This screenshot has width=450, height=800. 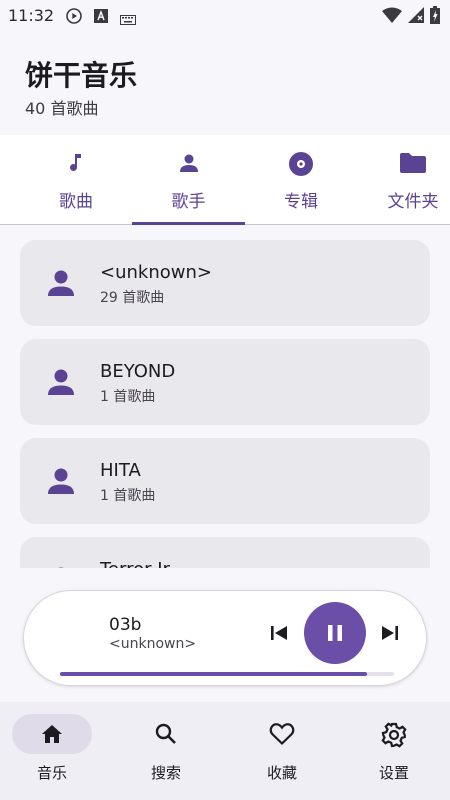 I want to click on artist-name: BEYOND, so click(x=138, y=371).